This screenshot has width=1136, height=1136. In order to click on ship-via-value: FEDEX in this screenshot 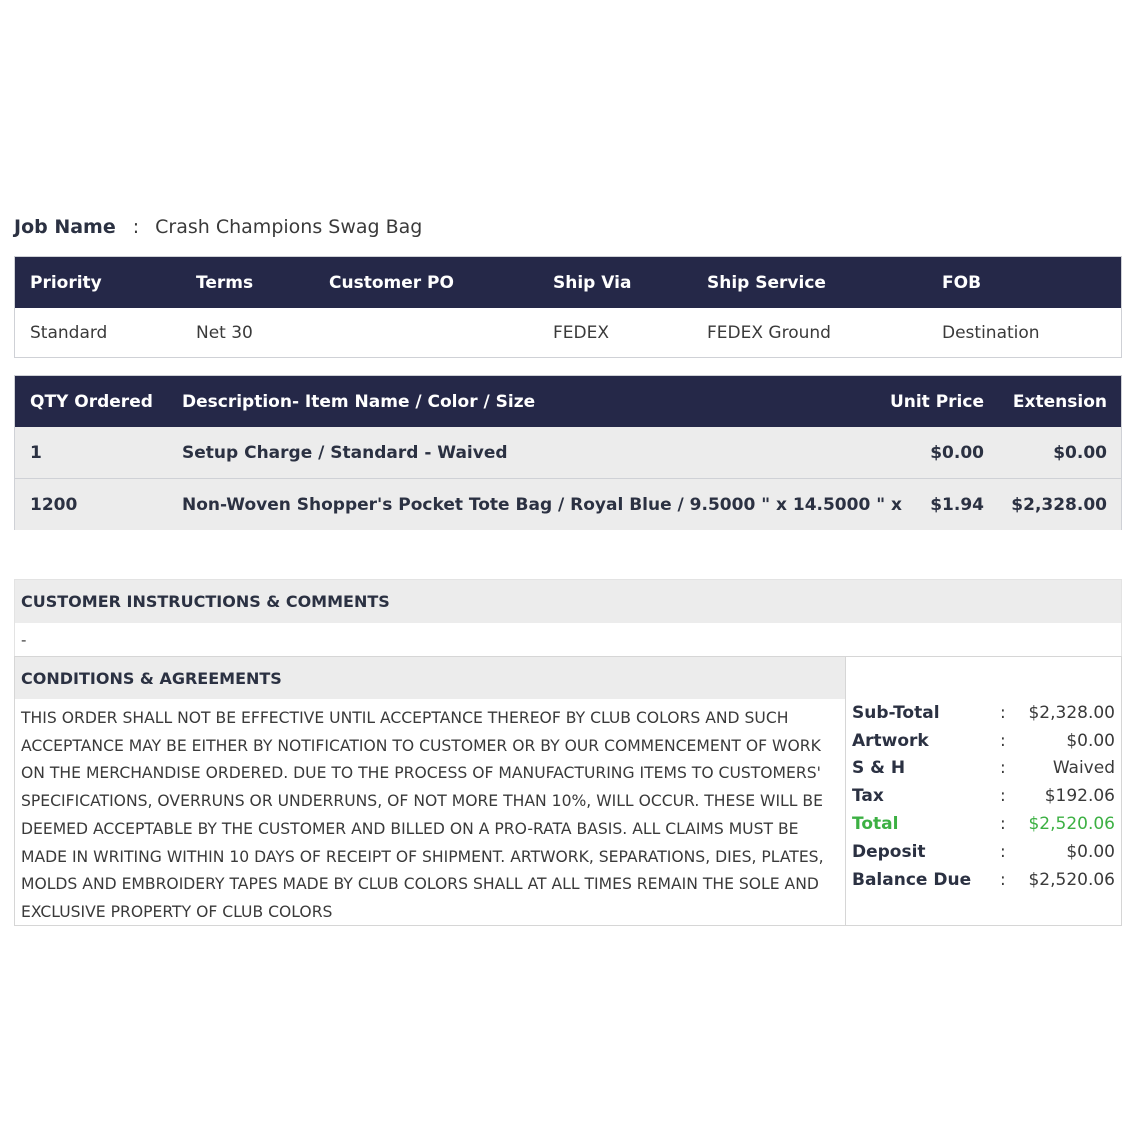, I will do `click(581, 332)`.